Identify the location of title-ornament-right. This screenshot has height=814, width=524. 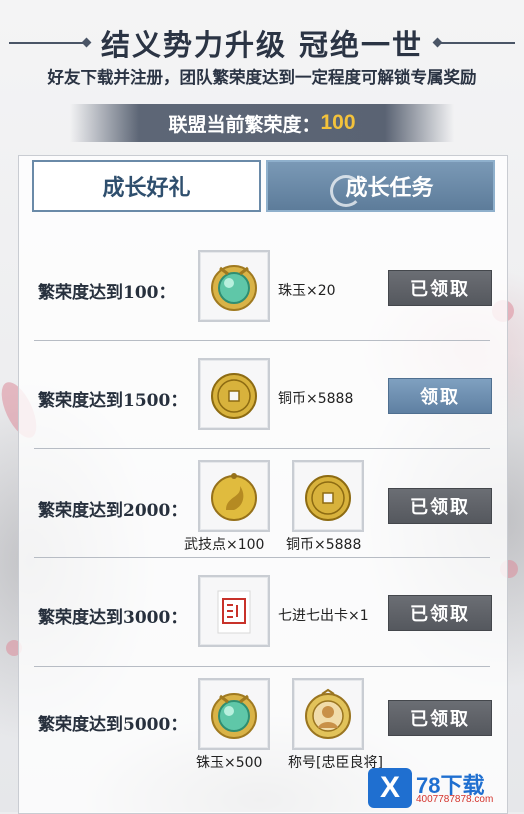
(476, 43).